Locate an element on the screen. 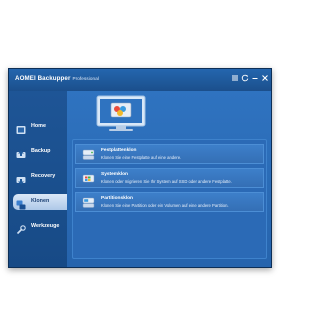 This screenshot has height=334, width=320. sidebar-item-clone: Klonen is located at coordinates (40, 202).